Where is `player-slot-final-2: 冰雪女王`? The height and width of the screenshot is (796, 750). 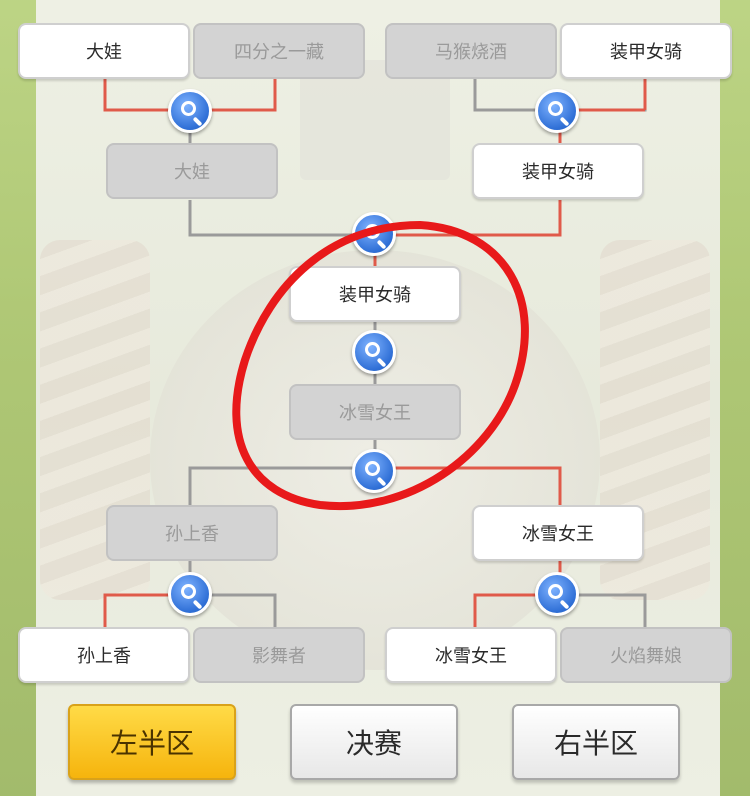
player-slot-final-2: 冰雪女王 is located at coordinates (375, 412).